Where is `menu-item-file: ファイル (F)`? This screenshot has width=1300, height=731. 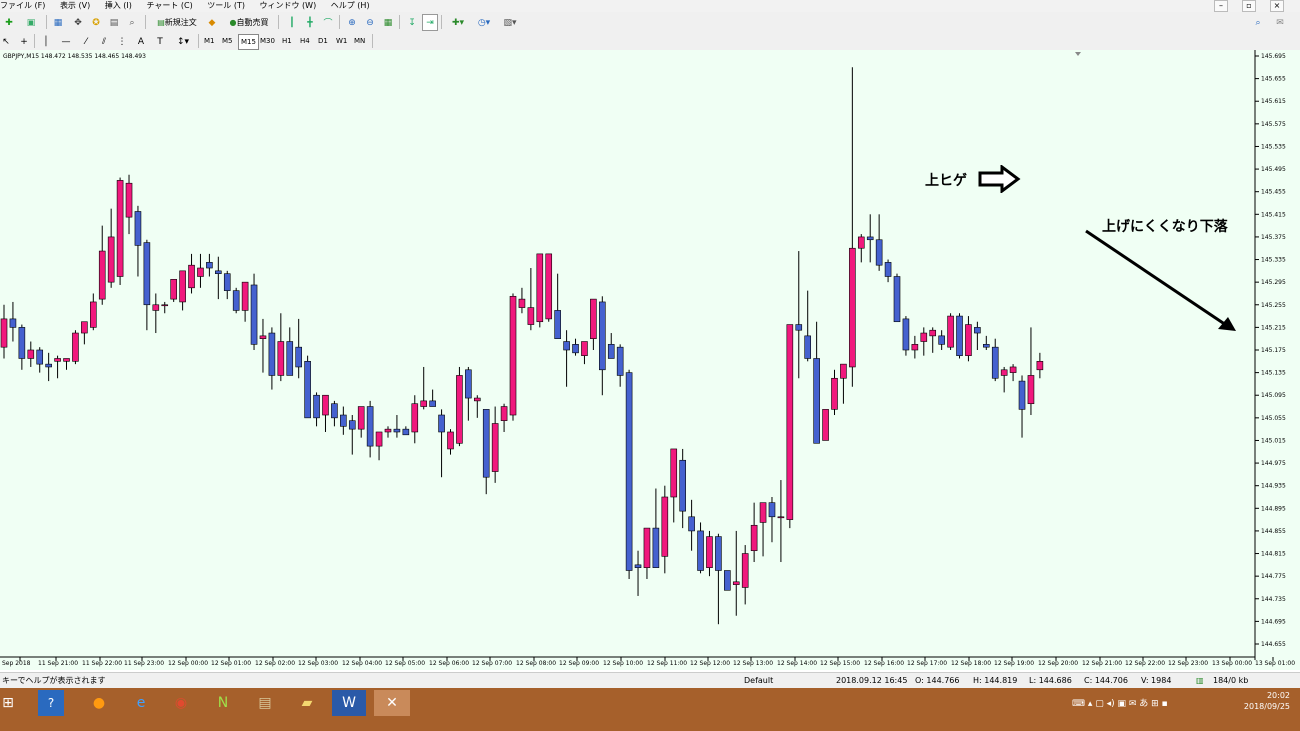 menu-item-file: ファイル (F) is located at coordinates (22, 6).